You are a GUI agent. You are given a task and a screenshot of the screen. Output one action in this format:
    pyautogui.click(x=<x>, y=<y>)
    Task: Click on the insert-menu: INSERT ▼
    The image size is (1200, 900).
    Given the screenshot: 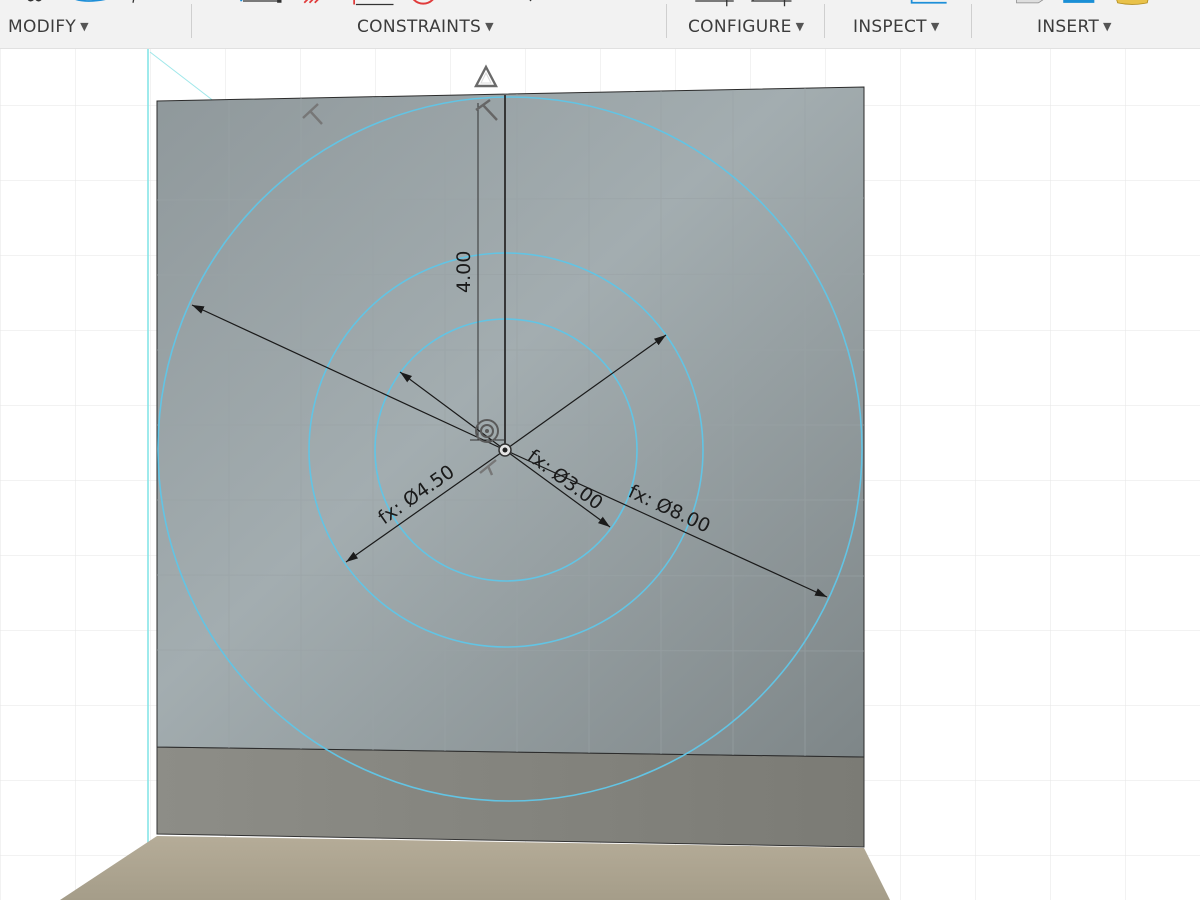 What is the action you would take?
    pyautogui.click(x=1074, y=27)
    